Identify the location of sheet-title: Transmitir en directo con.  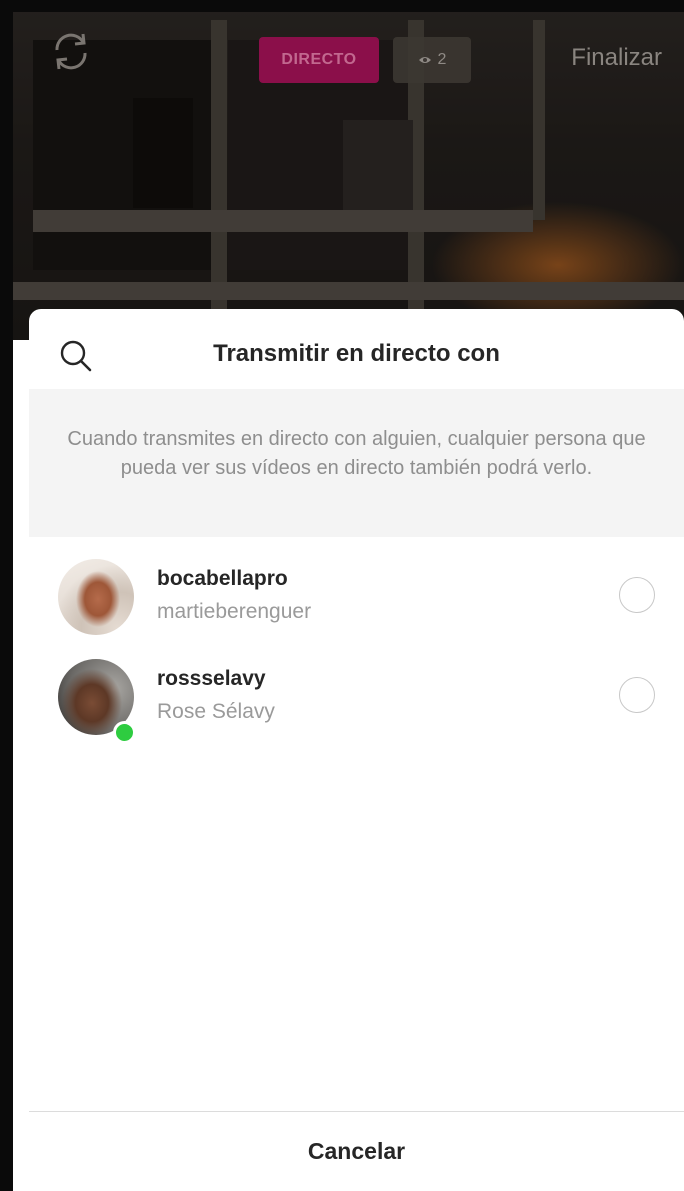
(356, 353).